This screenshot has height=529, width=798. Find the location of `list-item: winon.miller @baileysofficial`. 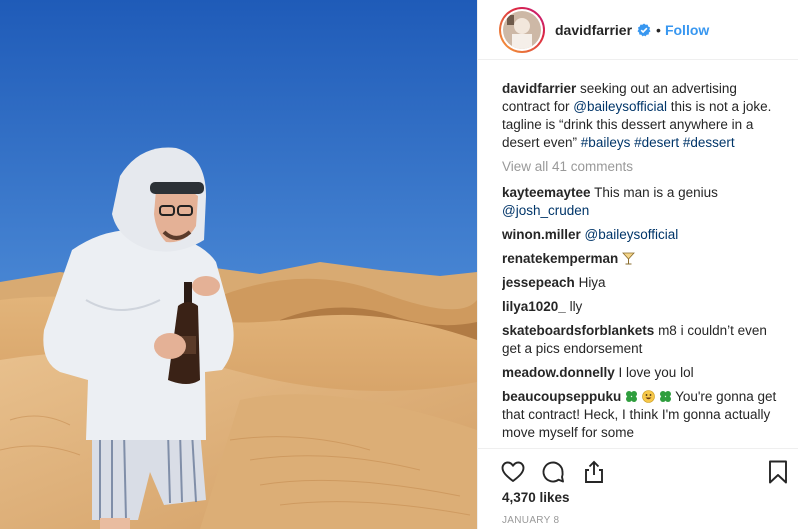

list-item: winon.miller @baileysofficial is located at coordinates (643, 235).